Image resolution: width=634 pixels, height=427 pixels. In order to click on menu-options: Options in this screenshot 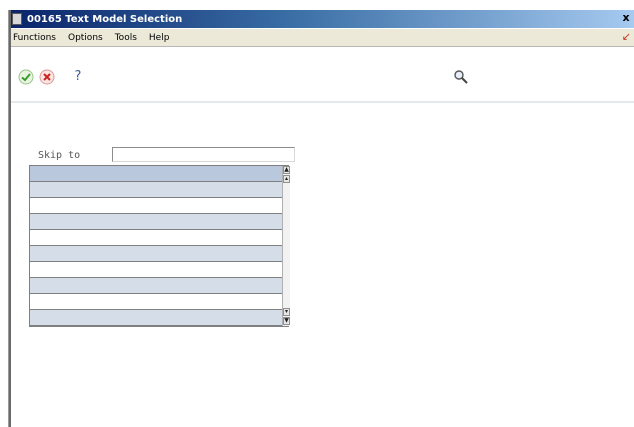, I will do `click(85, 38)`.